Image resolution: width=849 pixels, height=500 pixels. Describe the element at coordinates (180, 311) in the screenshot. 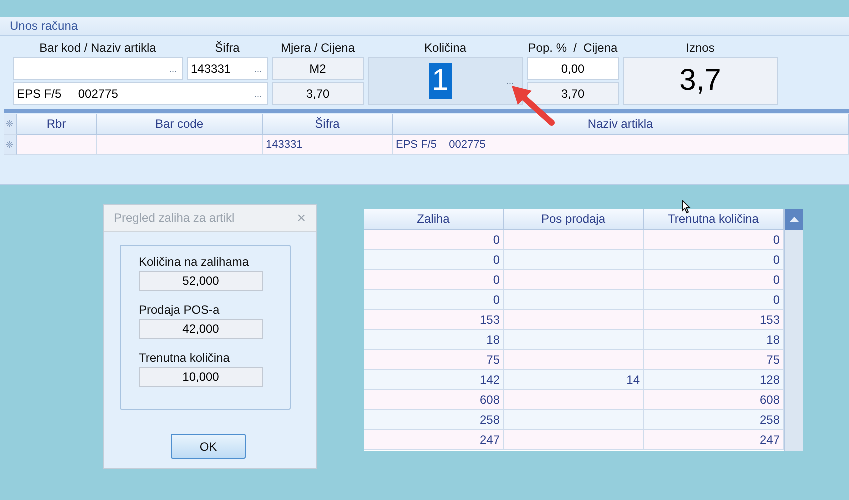

I see `field-label: Prodaja POS-a` at that location.